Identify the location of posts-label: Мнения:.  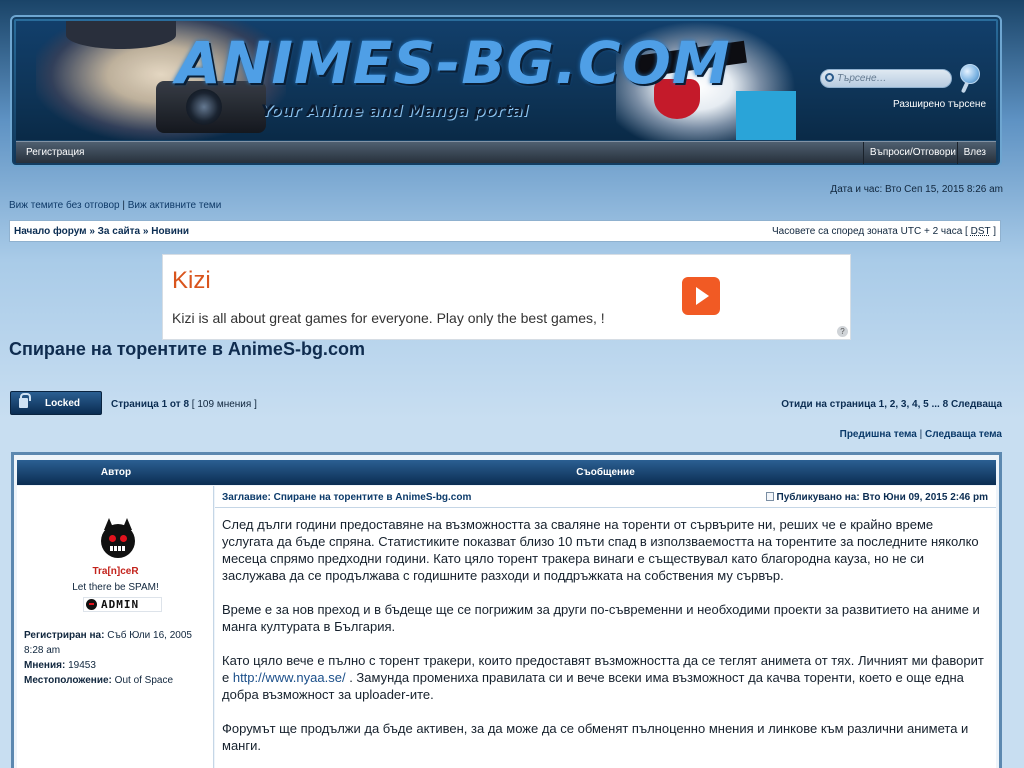
(45, 665).